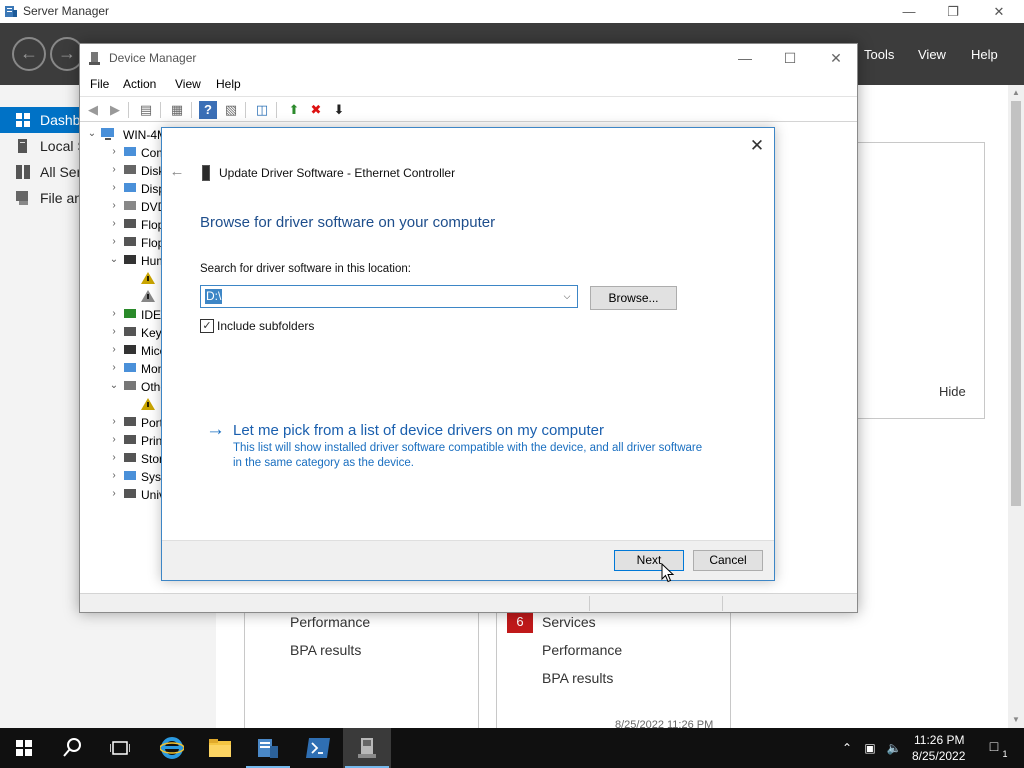 This screenshot has height=768, width=1024. What do you see at coordinates (1016, 720) in the screenshot?
I see `scroll-down-icon: ▼` at bounding box center [1016, 720].